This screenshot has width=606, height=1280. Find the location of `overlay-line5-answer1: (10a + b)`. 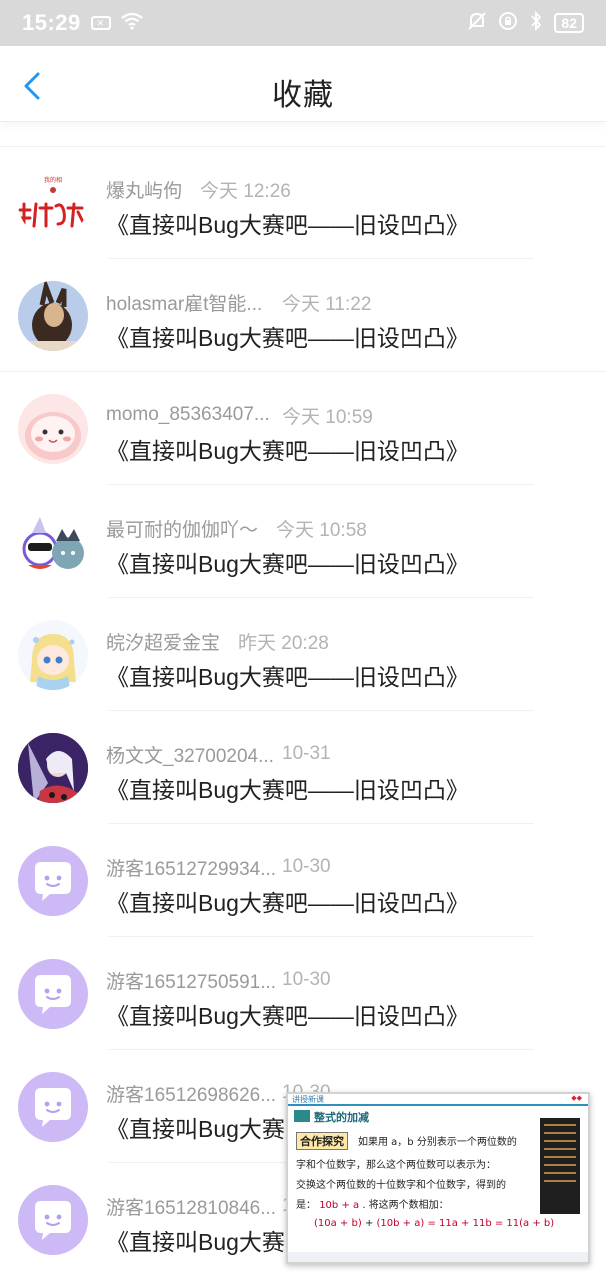

overlay-line5-answer1: (10a + b) is located at coordinates (338, 1223).